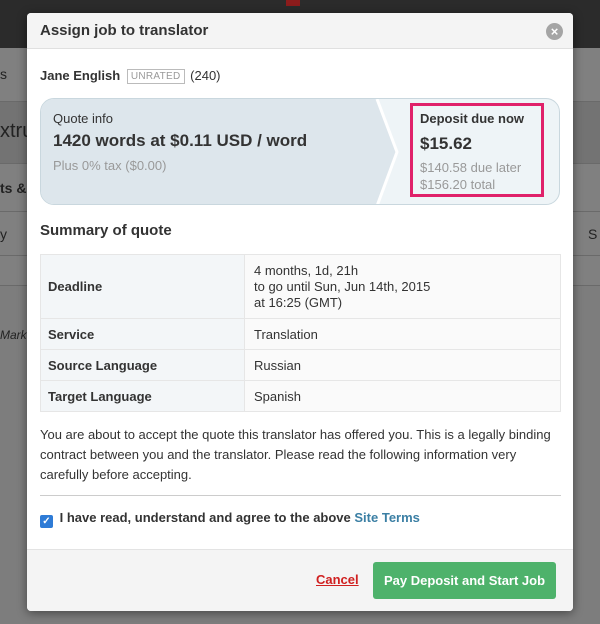  I want to click on translator-name: Jane English, so click(80, 75).